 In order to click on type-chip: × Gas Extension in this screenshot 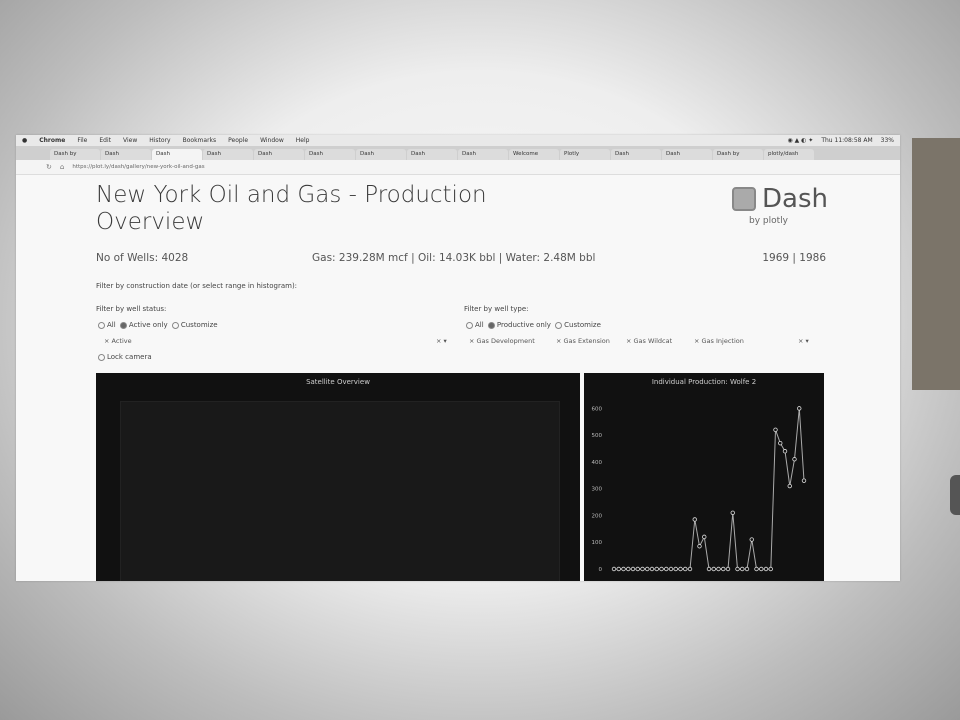, I will do `click(583, 341)`.